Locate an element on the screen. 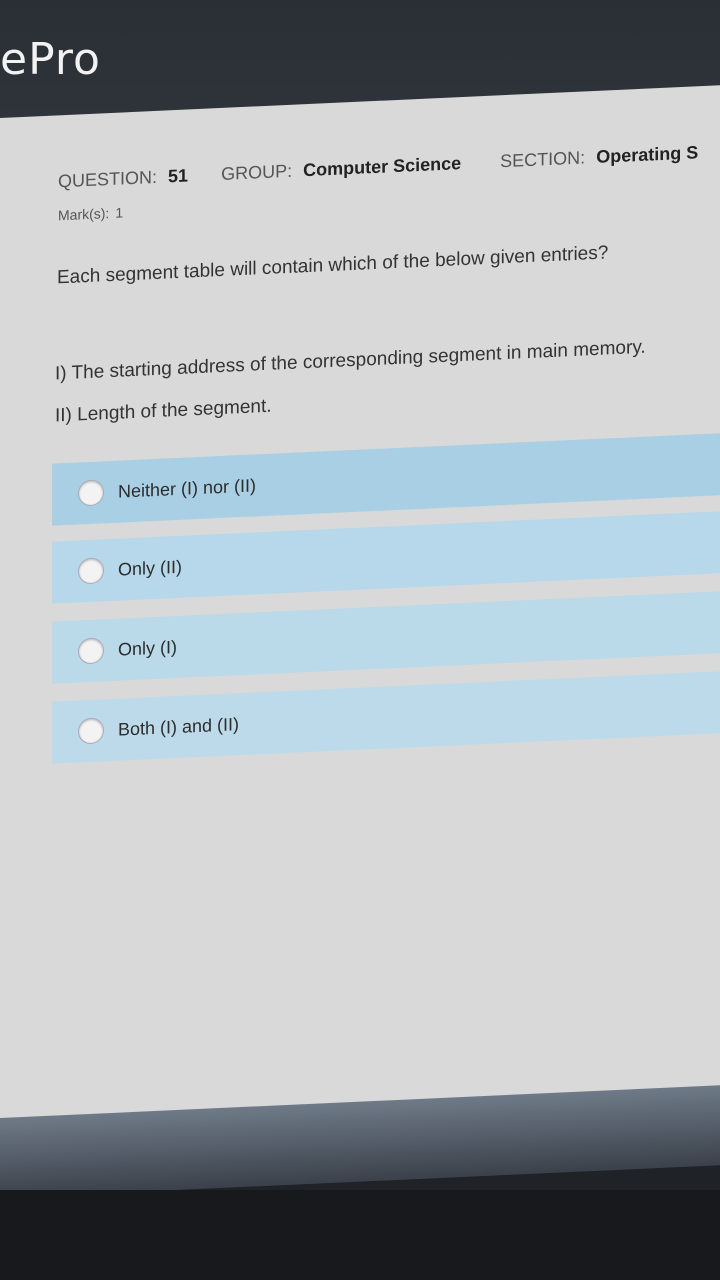 Image resolution: width=720 pixels, height=1280 pixels. group-label: GROUP: is located at coordinates (257, 172).